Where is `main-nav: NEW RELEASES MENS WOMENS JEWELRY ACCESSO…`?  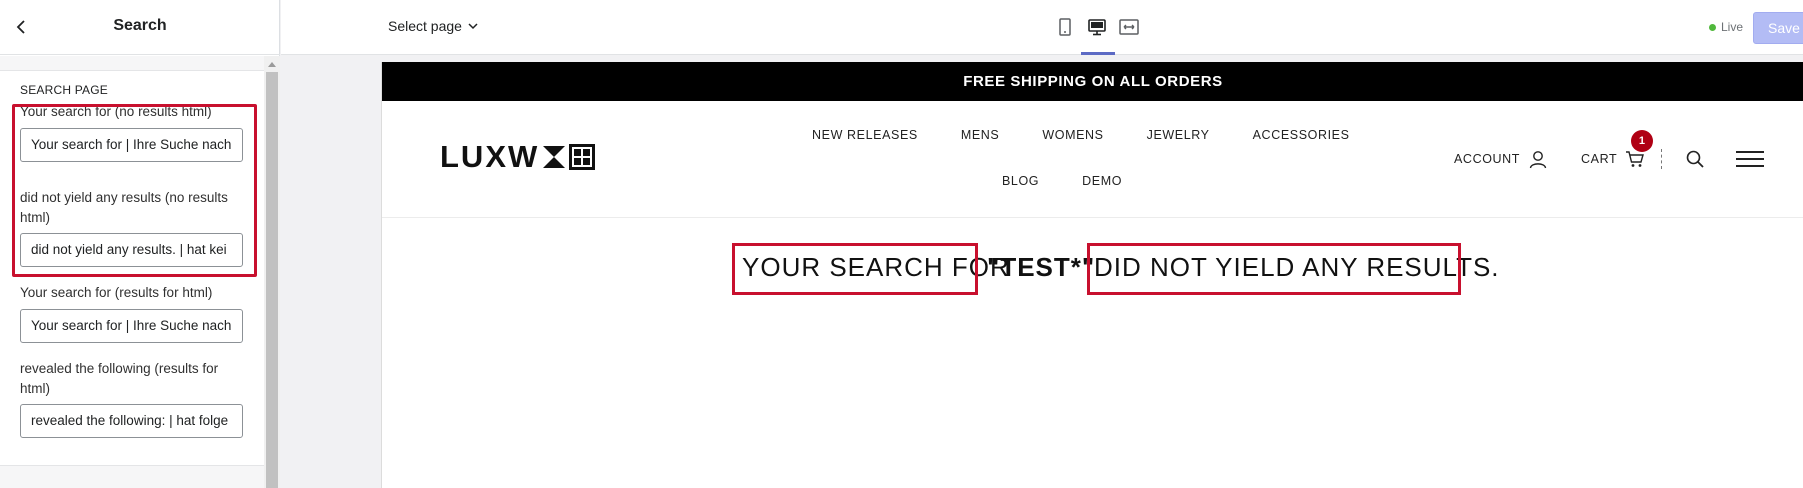 main-nav: NEW RELEASES MENS WOMENS JEWELRY ACCESSO… is located at coordinates (1081, 135).